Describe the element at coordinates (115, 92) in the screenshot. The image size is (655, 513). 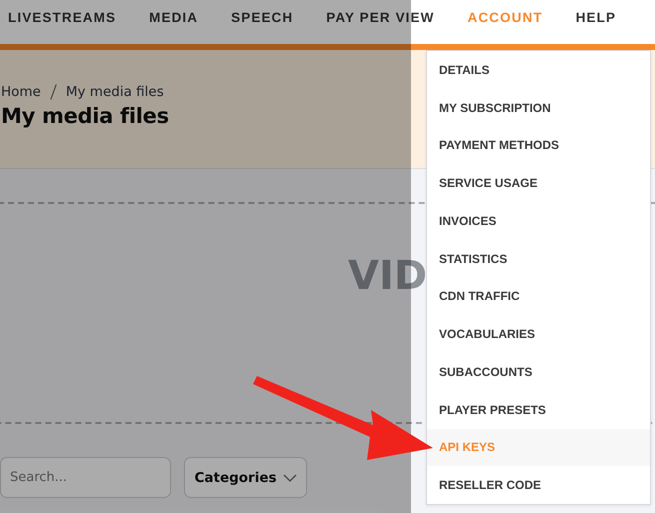
I see `breadcrumb-link: My media files` at that location.